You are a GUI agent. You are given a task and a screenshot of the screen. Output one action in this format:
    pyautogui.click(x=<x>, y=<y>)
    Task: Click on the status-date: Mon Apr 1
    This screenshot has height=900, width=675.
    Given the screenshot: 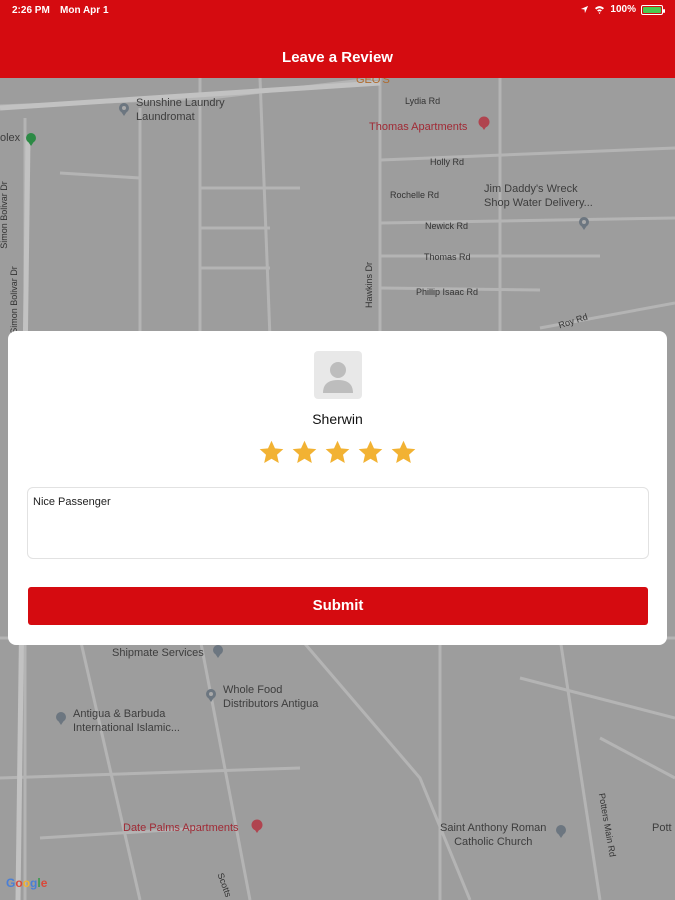 What is the action you would take?
    pyautogui.click(x=84, y=10)
    